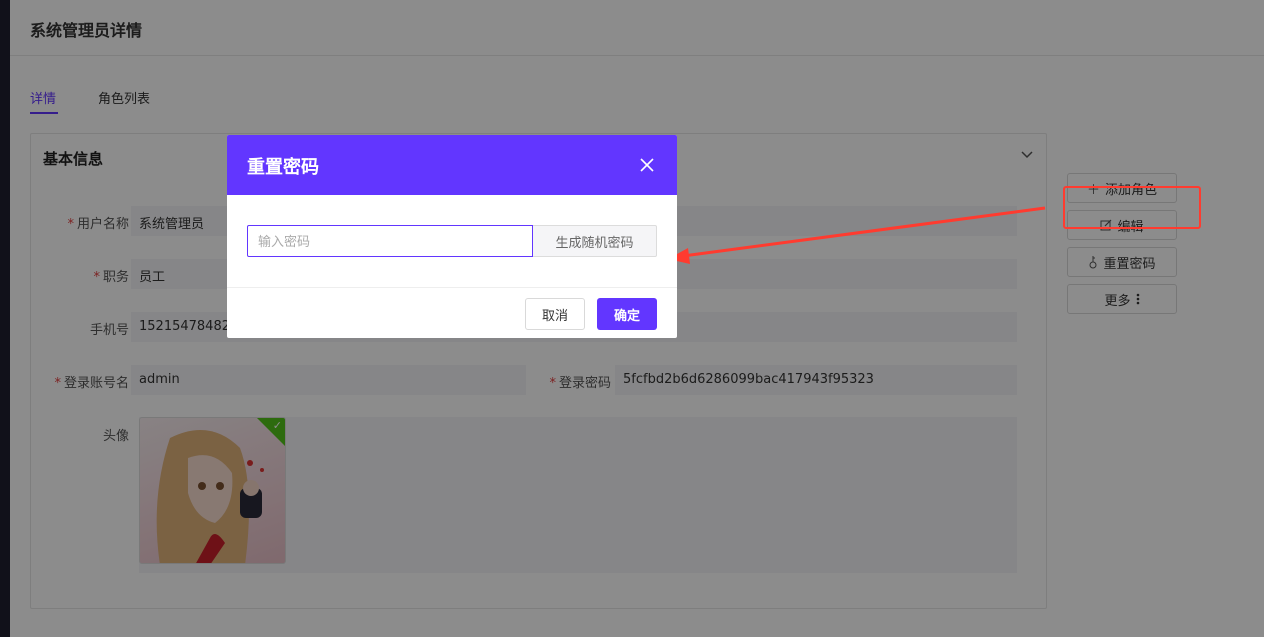 Image resolution: width=1264 pixels, height=637 pixels. Describe the element at coordinates (595, 241) in the screenshot. I see `generate-random-password-button: 生成随机密码` at that location.